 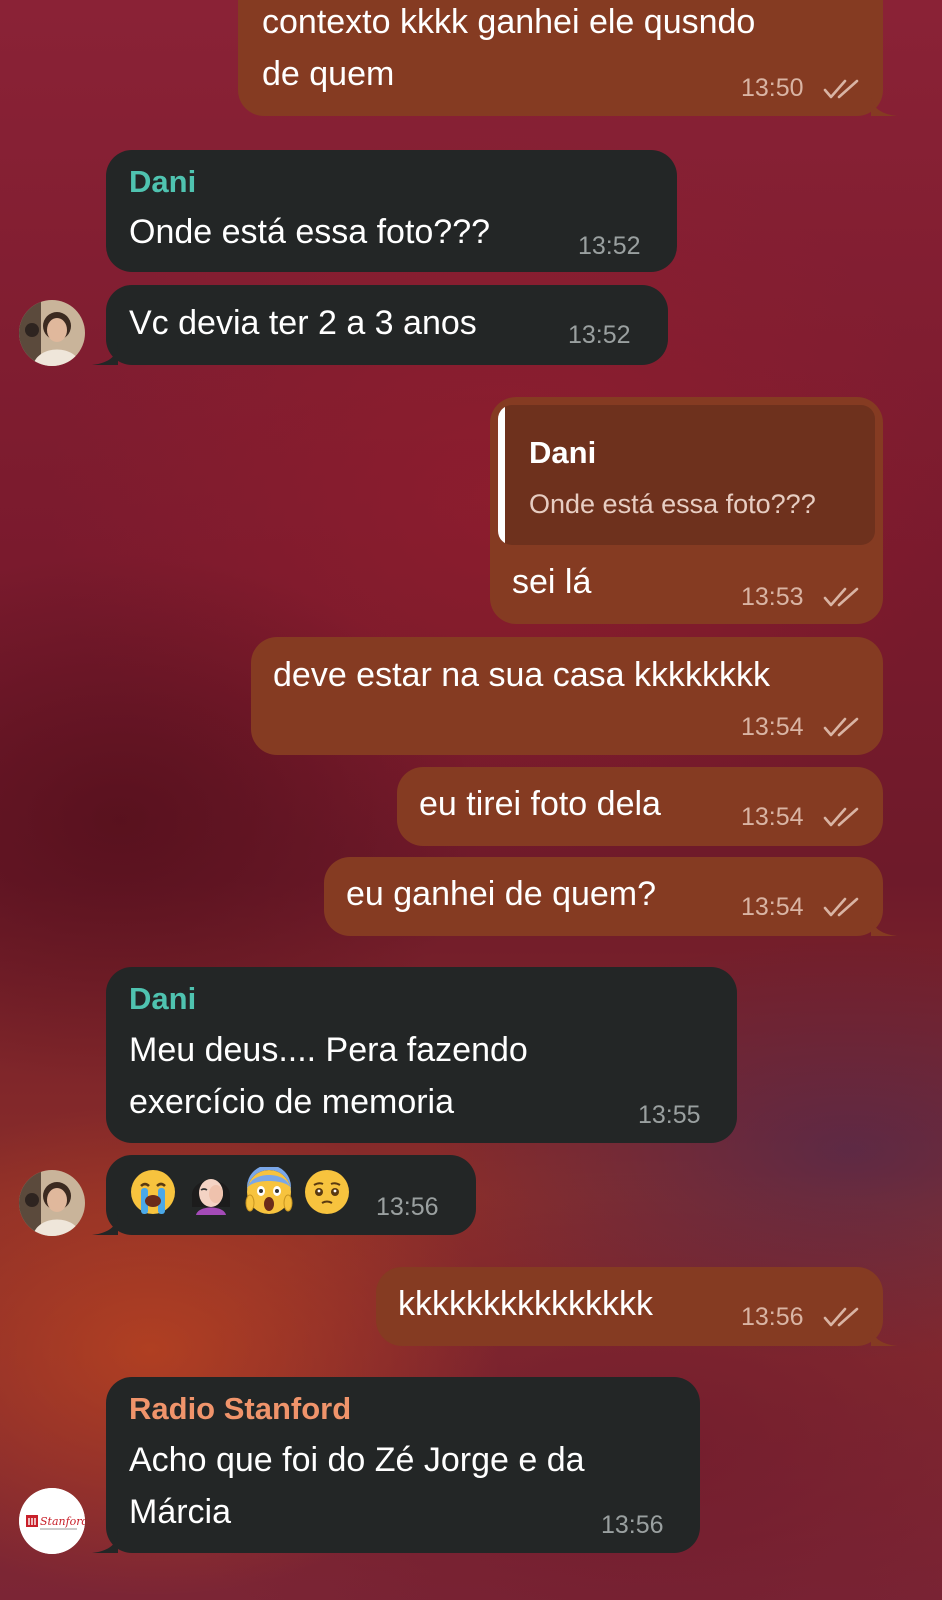 I want to click on message-time: 13:50, so click(x=772, y=88).